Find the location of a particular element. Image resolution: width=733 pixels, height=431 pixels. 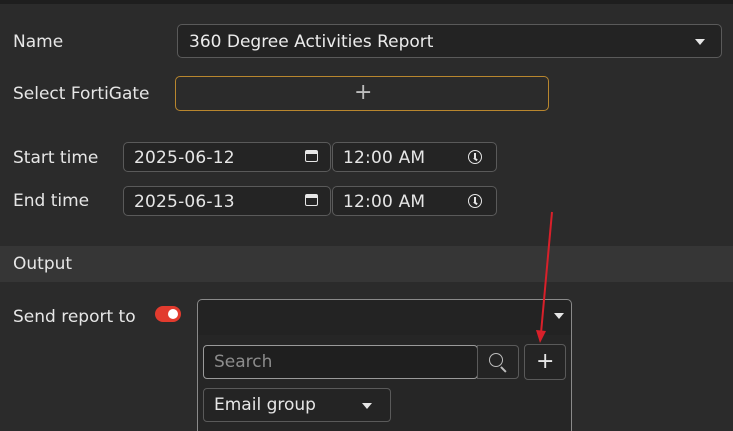

recipients-select is located at coordinates (384, 317).